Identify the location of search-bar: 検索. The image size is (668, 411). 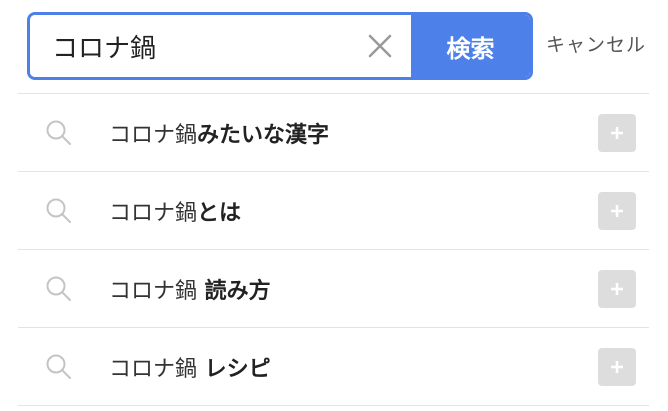
(280, 46).